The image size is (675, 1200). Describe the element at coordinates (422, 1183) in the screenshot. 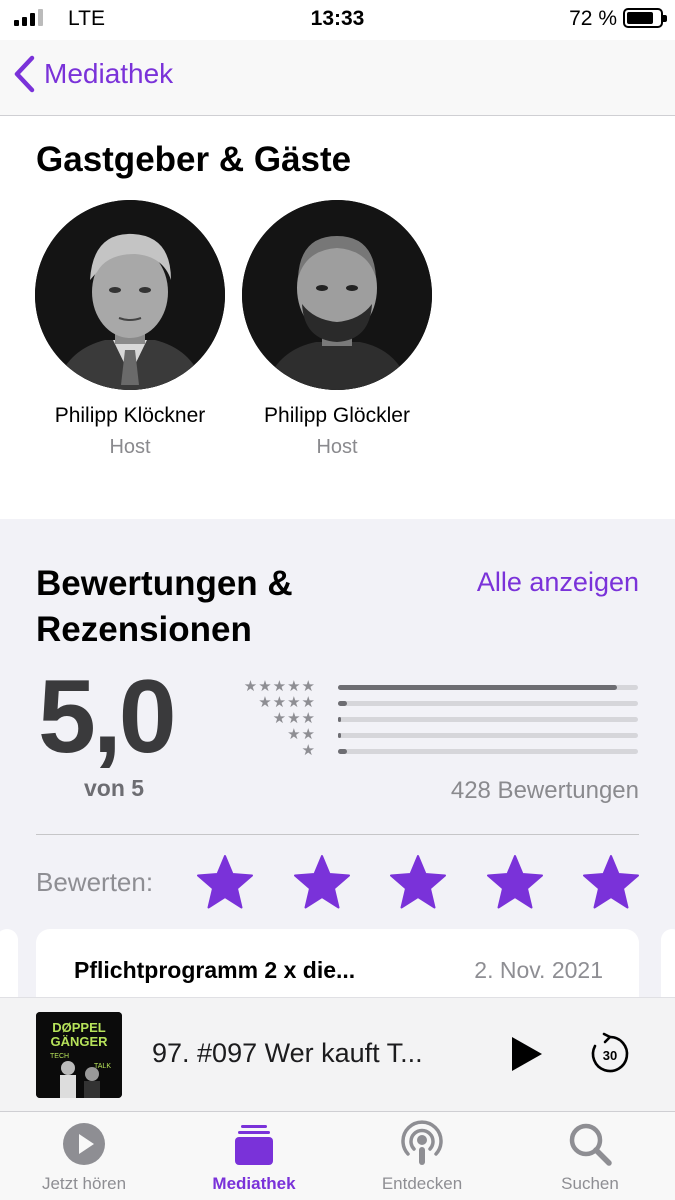

I see `tab-label: Entdecken` at that location.